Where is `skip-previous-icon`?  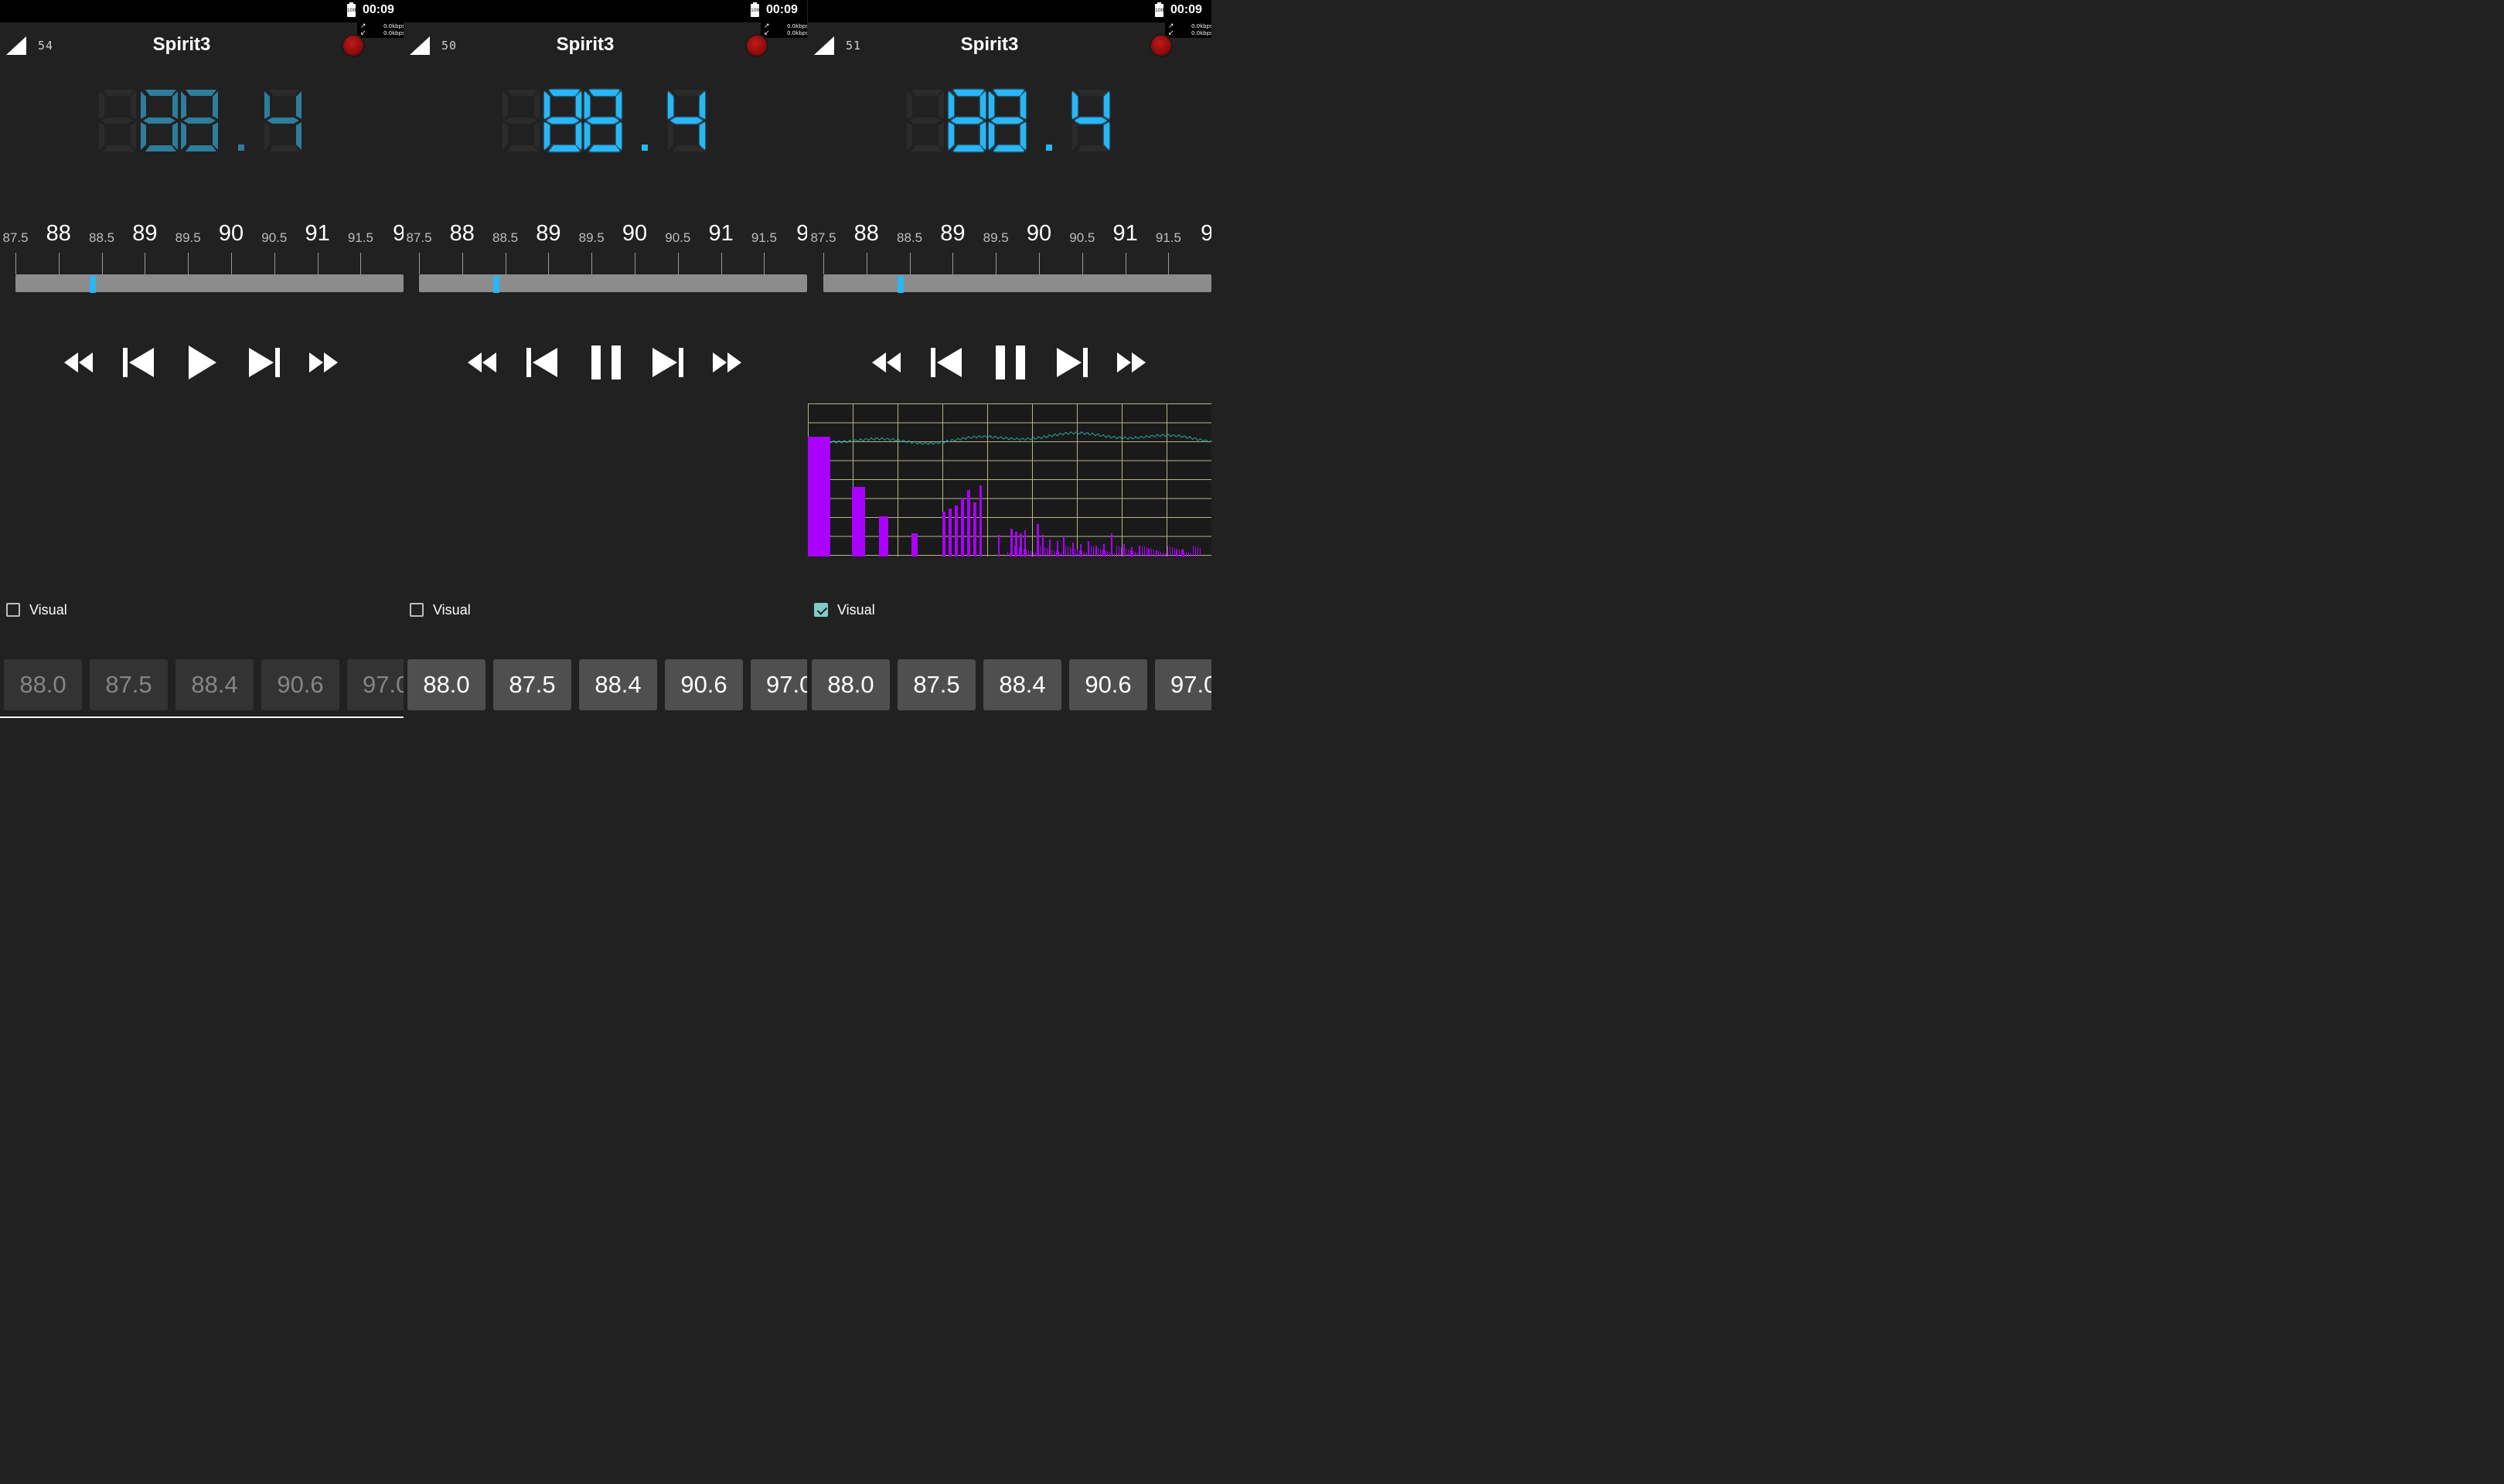
skip-previous-icon is located at coordinates (946, 362).